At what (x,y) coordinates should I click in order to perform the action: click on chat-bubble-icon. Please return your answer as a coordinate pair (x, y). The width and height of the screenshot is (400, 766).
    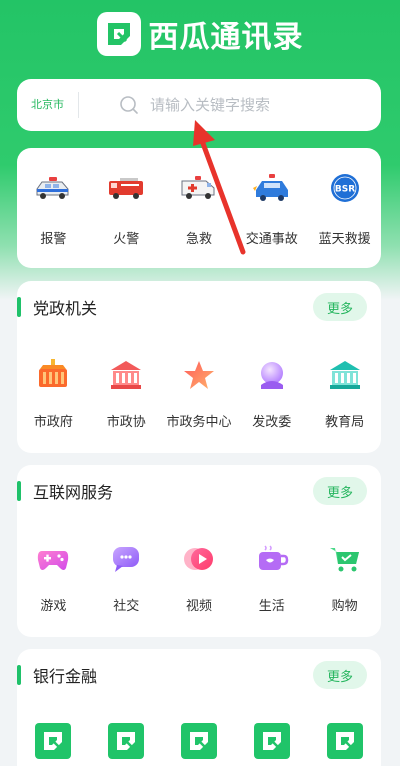
    Looking at the image, I should click on (126, 559).